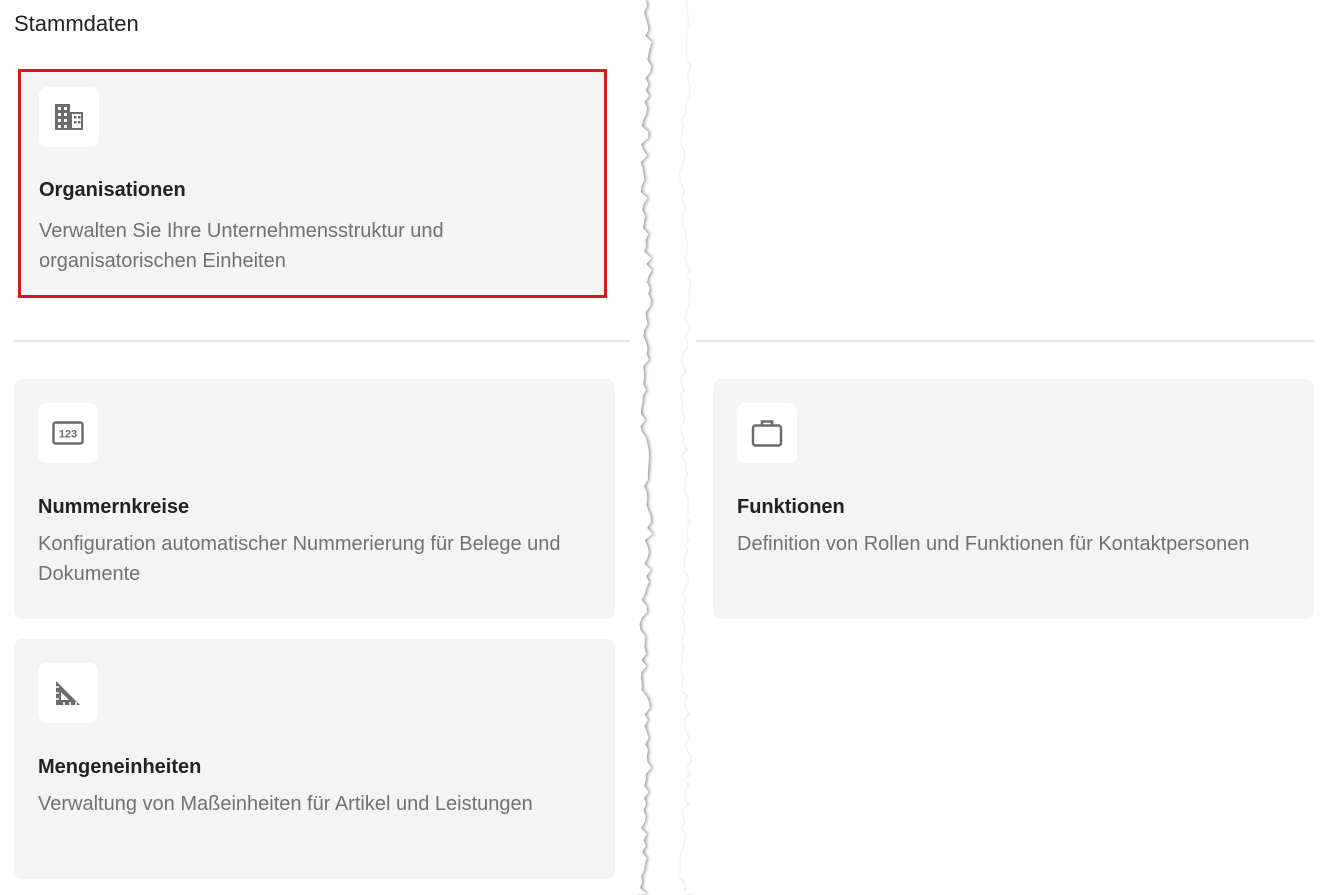 This screenshot has width=1335, height=895. I want to click on set-square-icon, so click(68, 693).